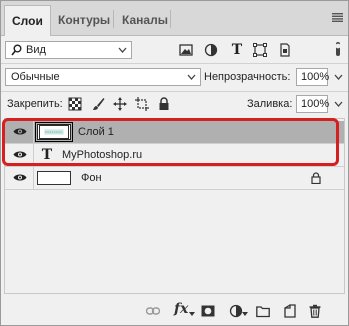 Image resolution: width=349 pixels, height=326 pixels. I want to click on lock-all-icon, so click(164, 104).